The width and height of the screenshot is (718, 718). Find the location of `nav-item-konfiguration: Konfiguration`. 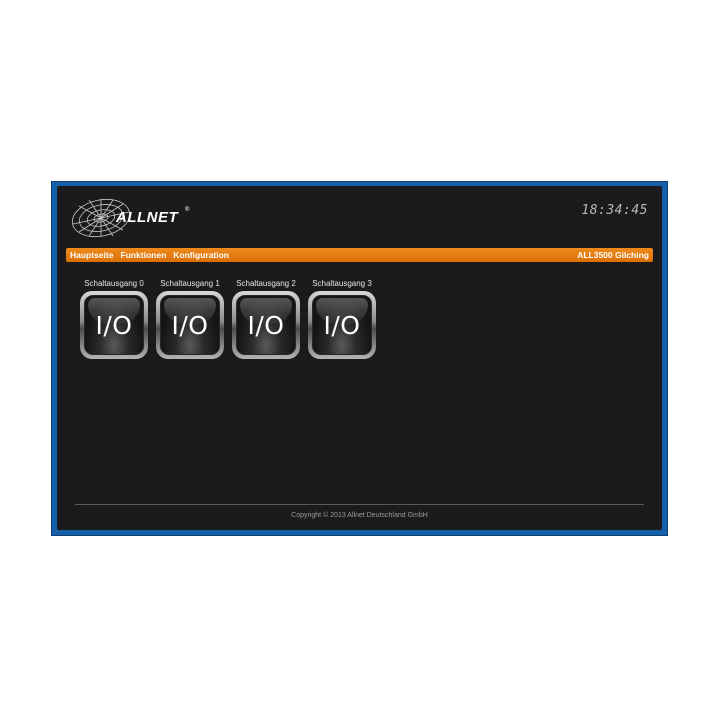

nav-item-konfiguration: Konfiguration is located at coordinates (201, 255).